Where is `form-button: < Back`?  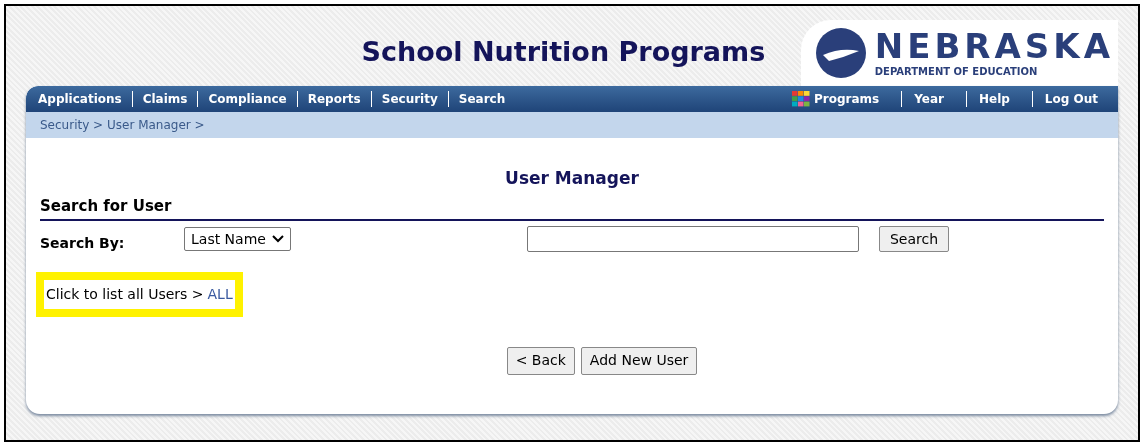
form-button: < Back is located at coordinates (540, 360).